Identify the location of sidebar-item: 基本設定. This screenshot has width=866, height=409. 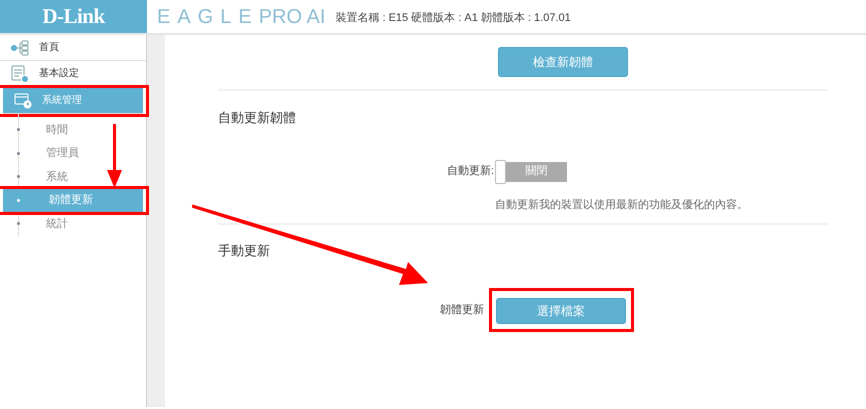
(73, 74).